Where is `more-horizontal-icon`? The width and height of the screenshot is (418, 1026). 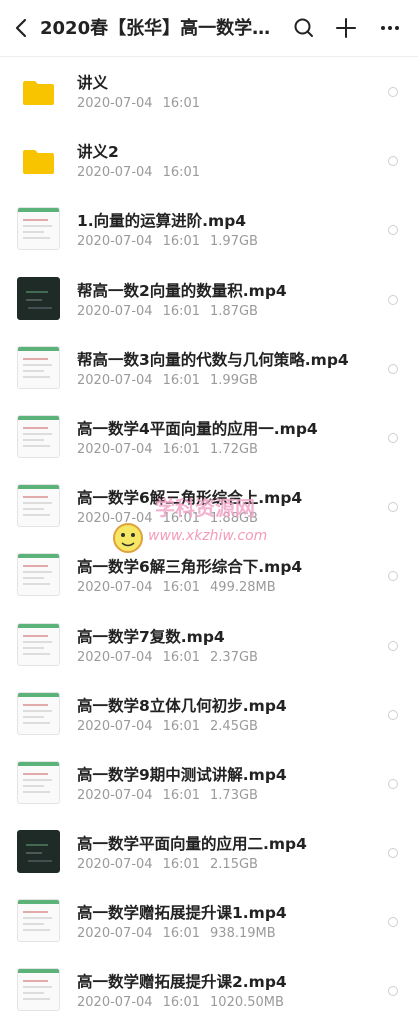
more-horizontal-icon is located at coordinates (390, 28).